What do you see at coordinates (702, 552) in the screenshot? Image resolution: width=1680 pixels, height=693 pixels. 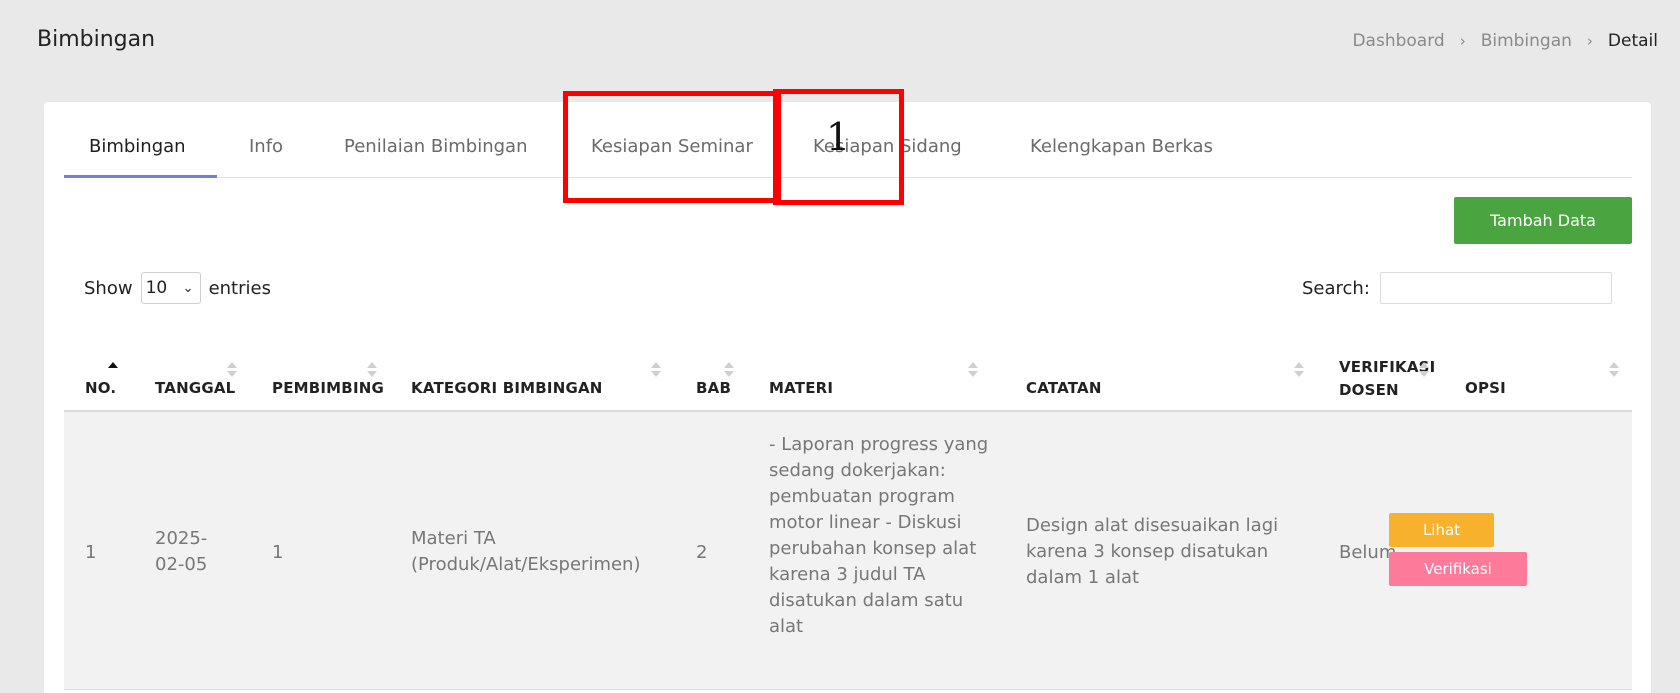 I see `cell-bab: 2` at bounding box center [702, 552].